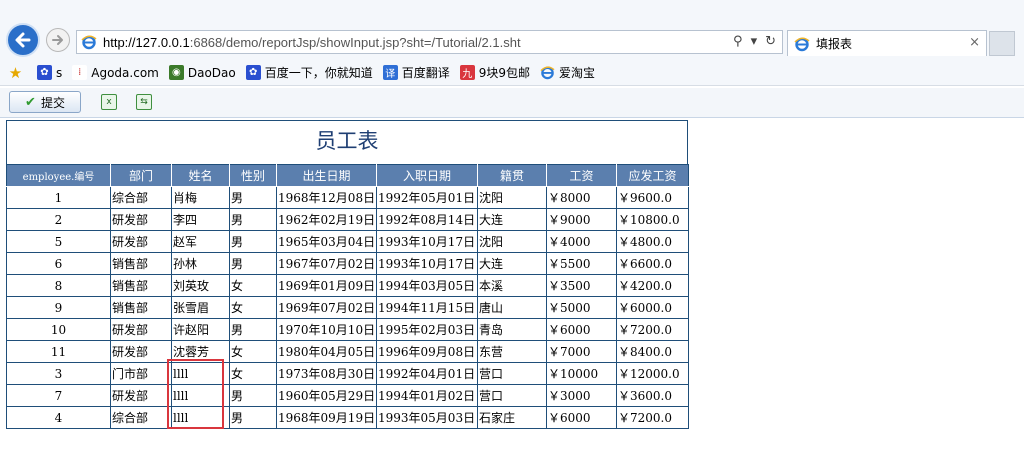  I want to click on salary-cell: ￥5500, so click(581, 263).